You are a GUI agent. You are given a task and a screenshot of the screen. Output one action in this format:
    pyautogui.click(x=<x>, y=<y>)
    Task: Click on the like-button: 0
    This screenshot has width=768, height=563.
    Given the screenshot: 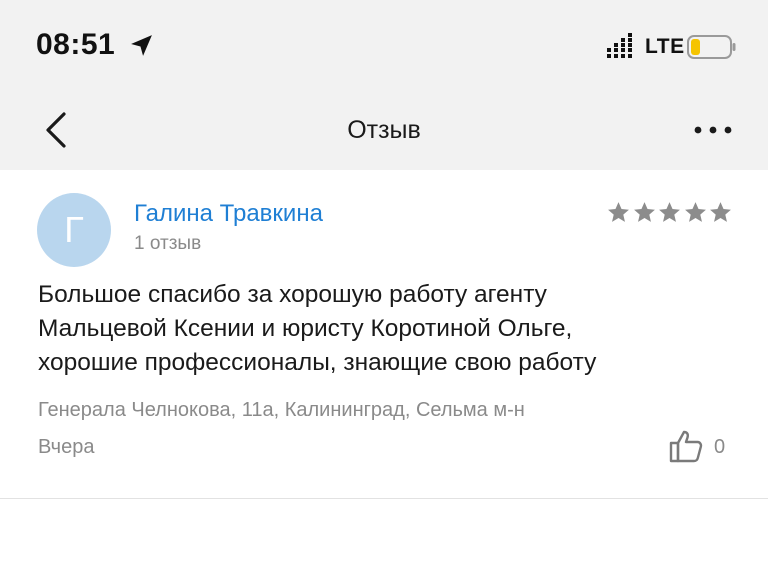 What is the action you would take?
    pyautogui.click(x=701, y=447)
    